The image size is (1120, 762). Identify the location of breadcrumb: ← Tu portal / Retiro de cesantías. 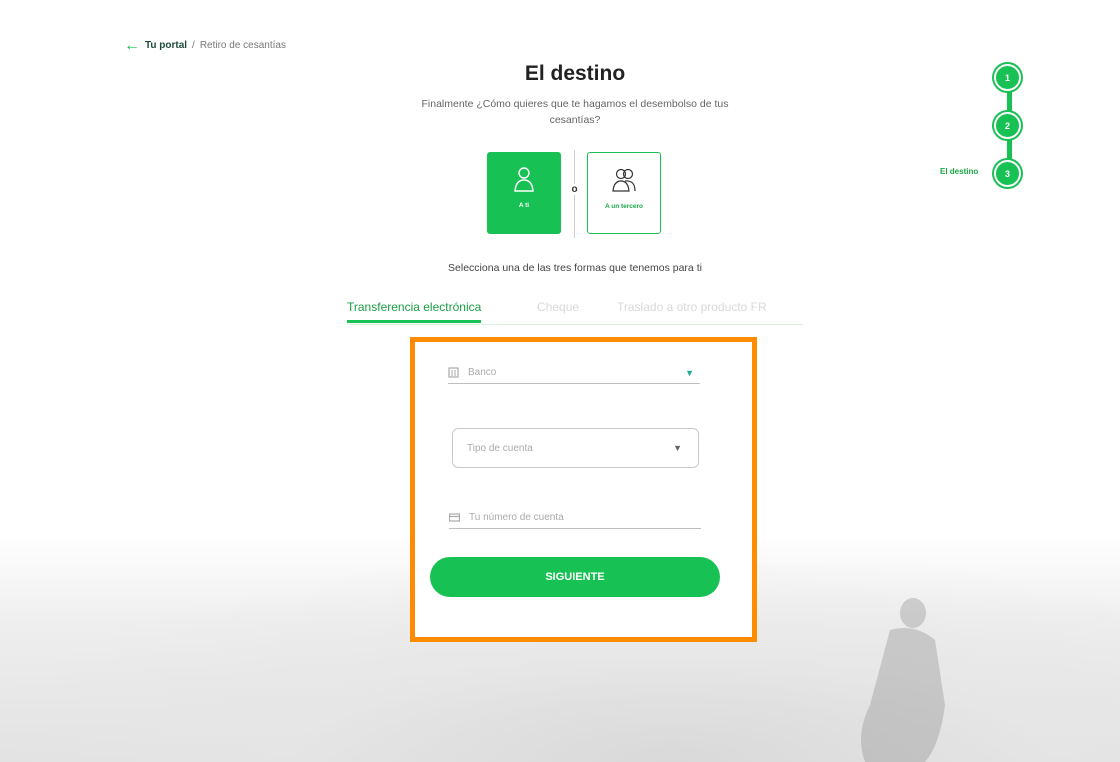
(205, 45).